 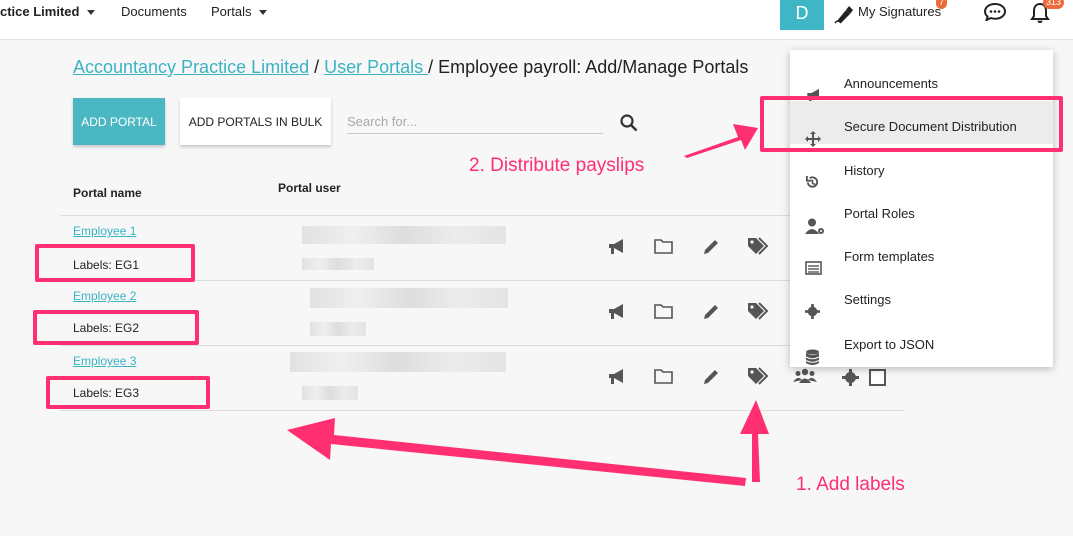 What do you see at coordinates (516, 452) in the screenshot?
I see `arrow-to-labels-icon` at bounding box center [516, 452].